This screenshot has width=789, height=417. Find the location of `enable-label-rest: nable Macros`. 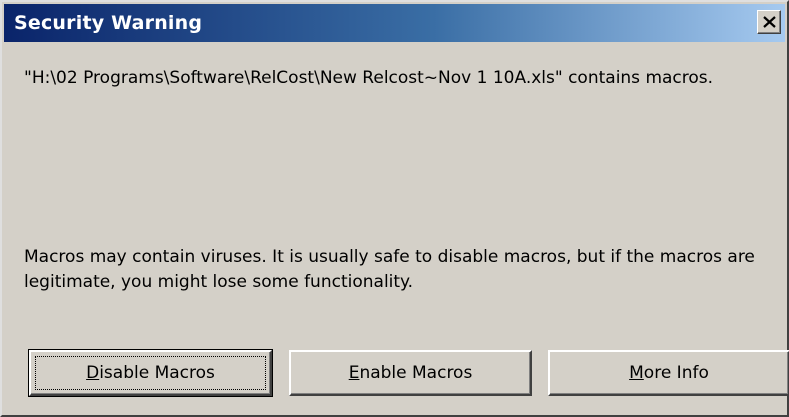

enable-label-rest: nable Macros is located at coordinates (416, 373).